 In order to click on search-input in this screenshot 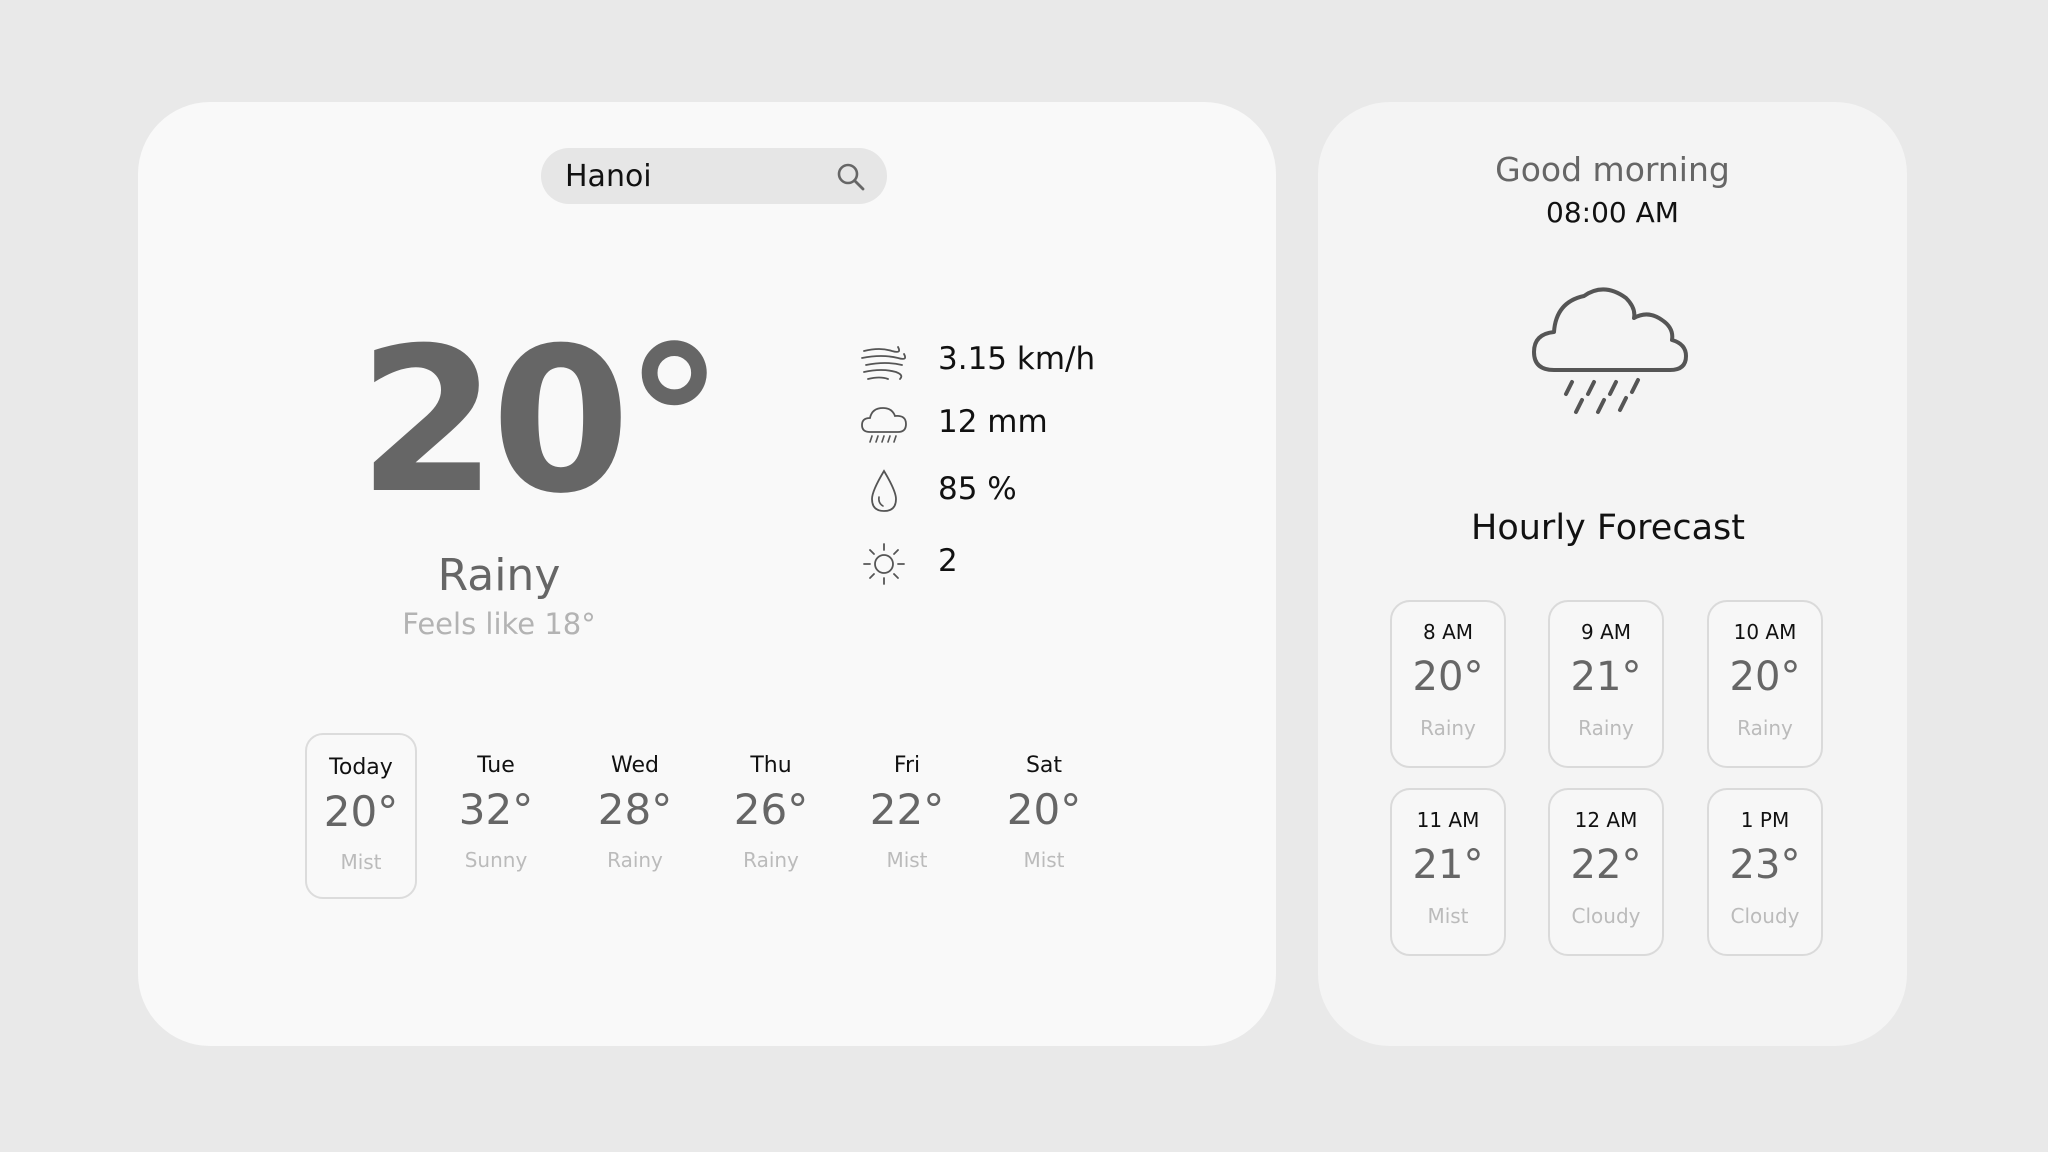, I will do `click(695, 176)`.